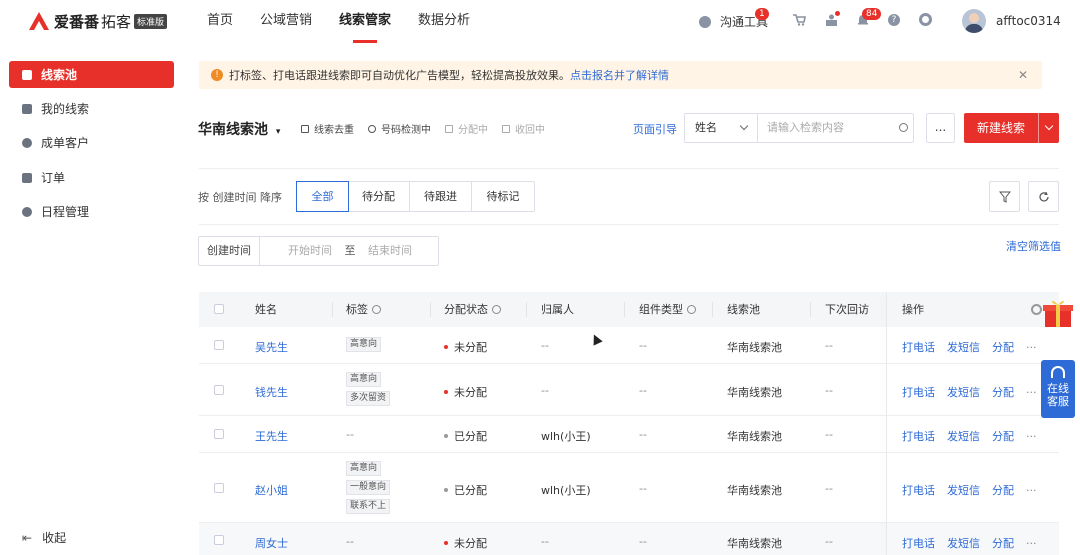 This screenshot has height=555, width=1080. Describe the element at coordinates (1058, 313) in the screenshot. I see `gift-icon` at that location.